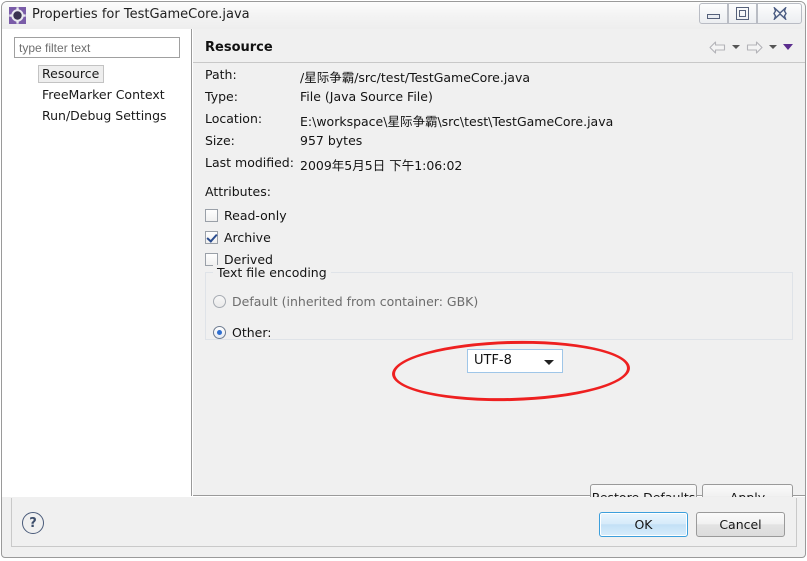 The width and height of the screenshot is (807, 561). Describe the element at coordinates (104, 95) in the screenshot. I see `tree-item-freemarker-context: FreeMarker Context` at that location.